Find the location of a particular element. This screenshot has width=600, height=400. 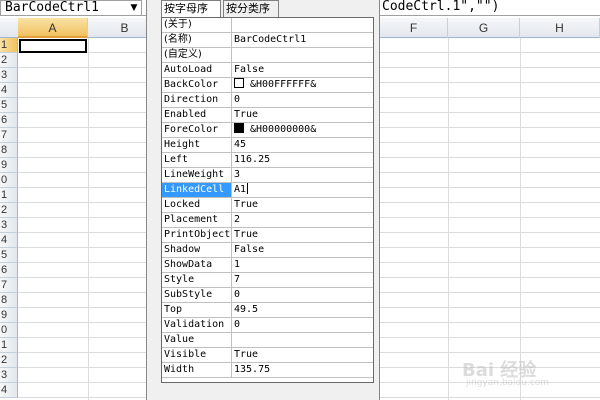

property-value: 2 is located at coordinates (303, 220).